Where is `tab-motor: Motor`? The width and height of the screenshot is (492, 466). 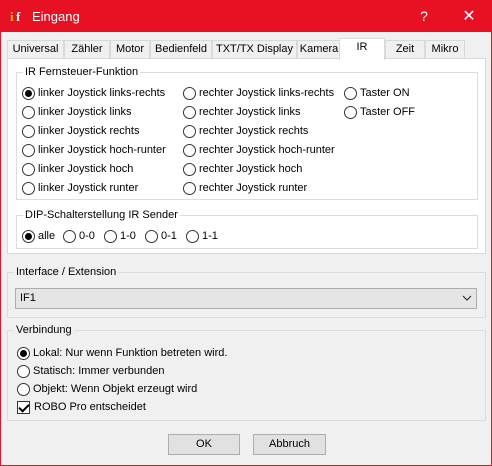
tab-motor: Motor is located at coordinates (130, 49).